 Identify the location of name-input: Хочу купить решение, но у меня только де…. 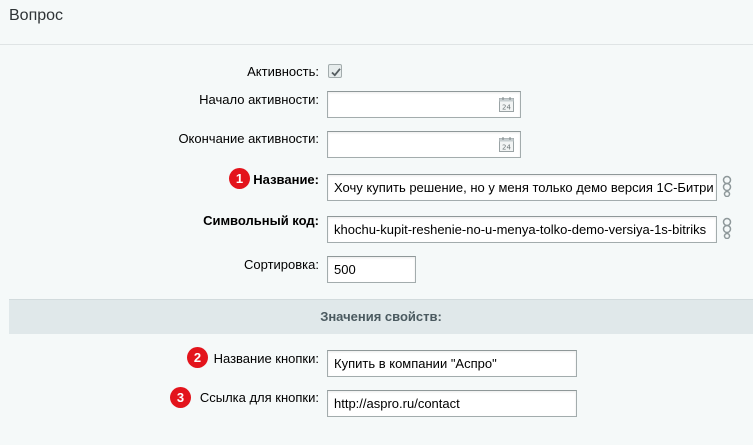
(522, 187).